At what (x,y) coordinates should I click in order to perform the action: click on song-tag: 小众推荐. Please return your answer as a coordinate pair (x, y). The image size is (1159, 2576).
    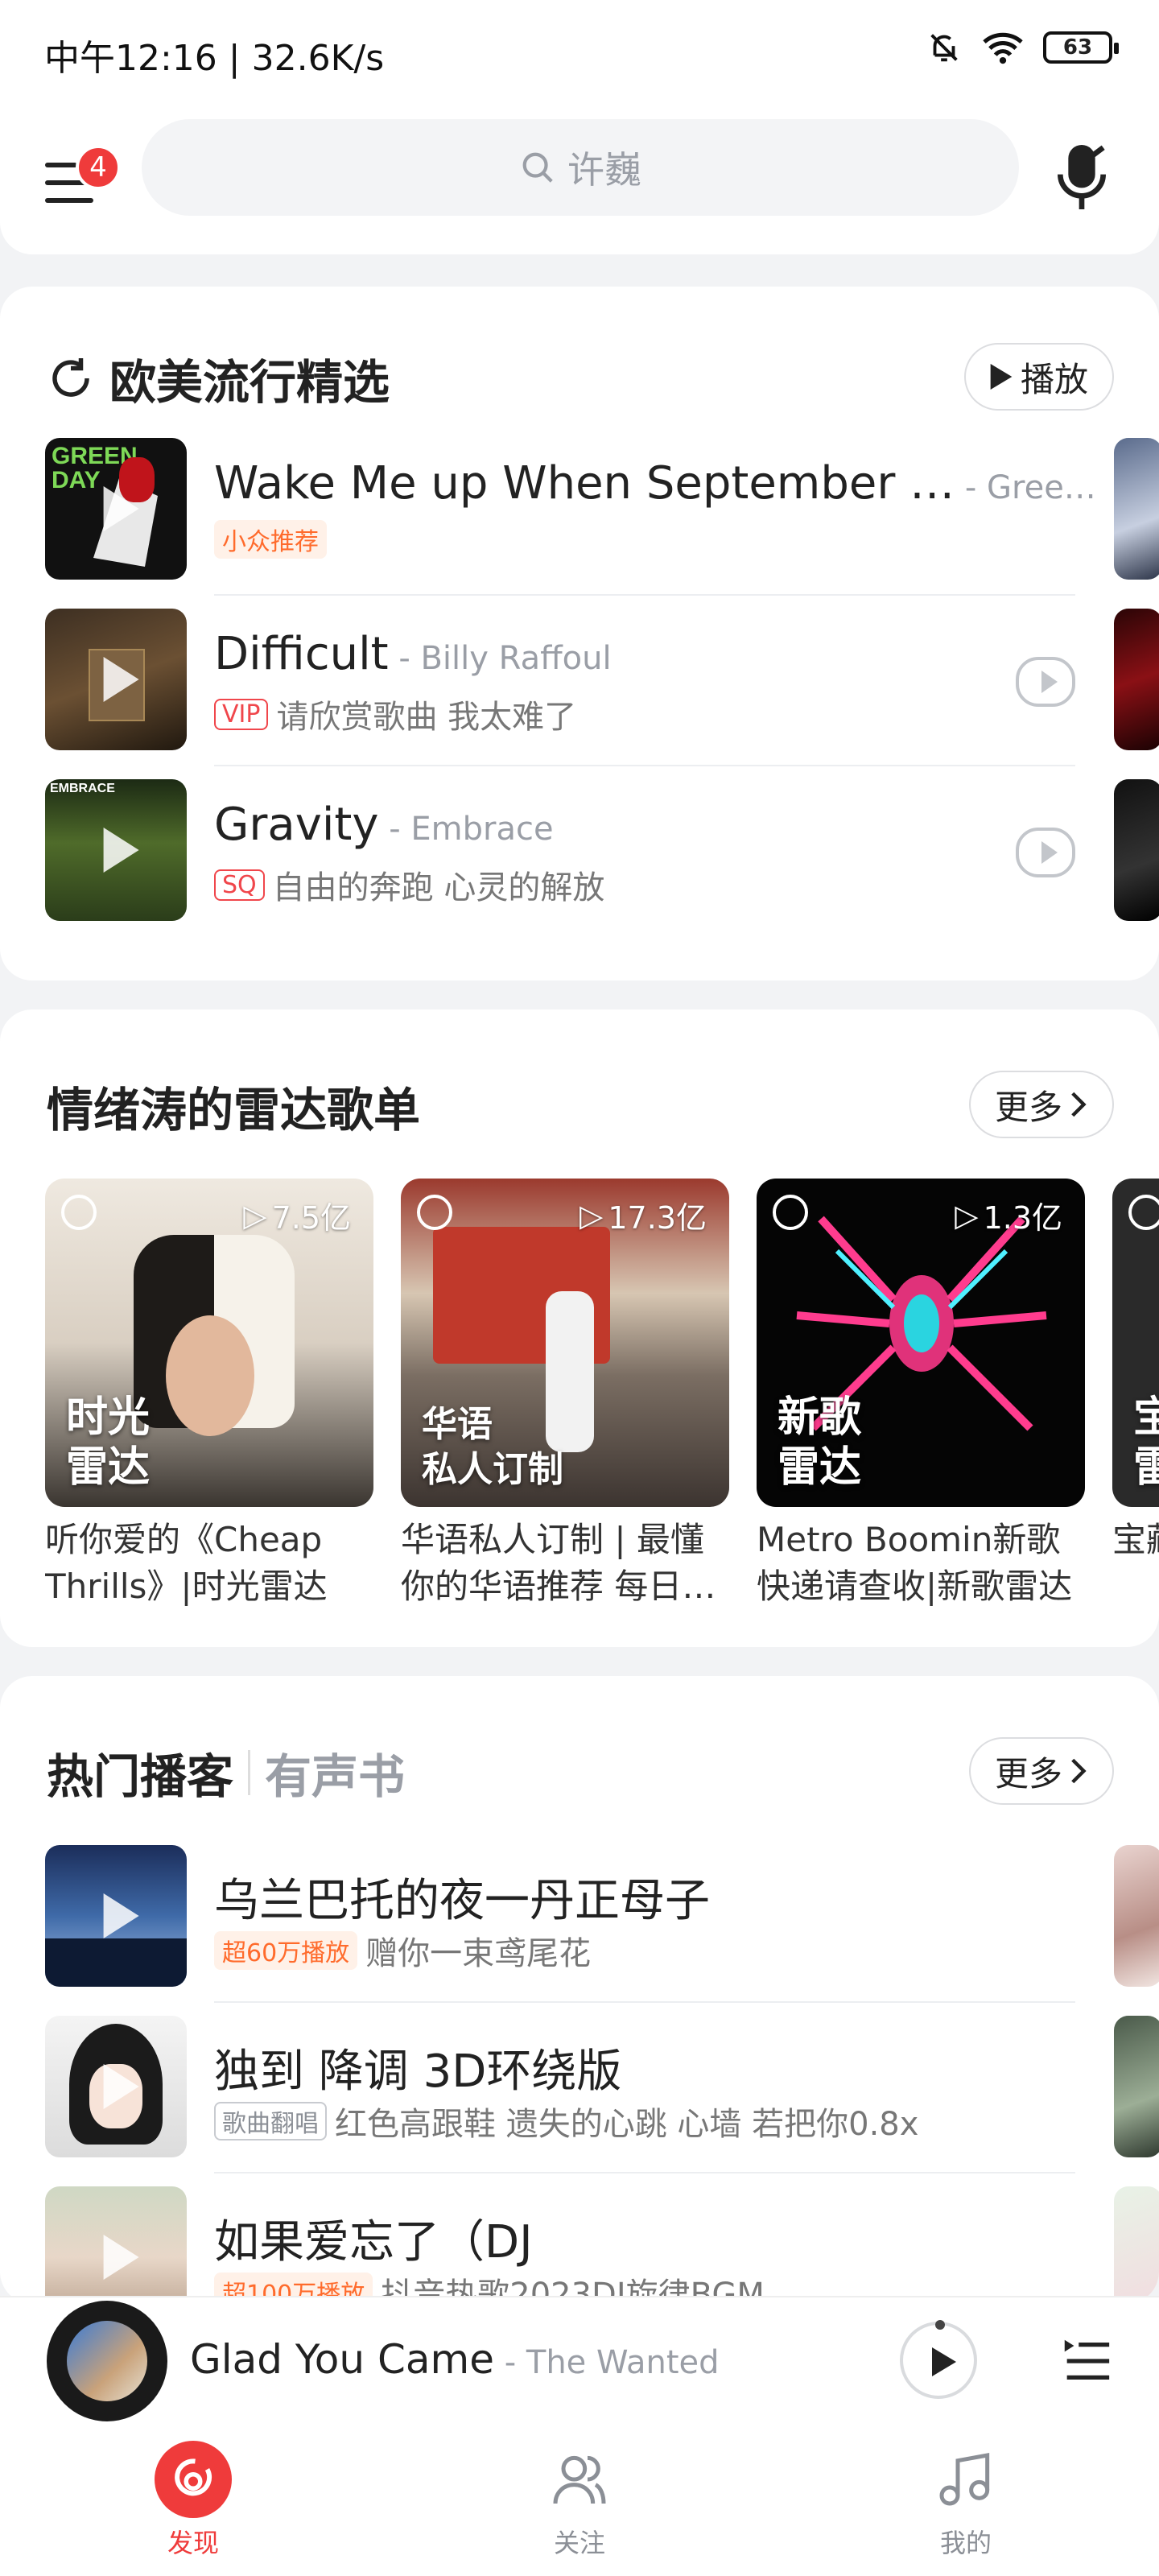
    Looking at the image, I should click on (270, 539).